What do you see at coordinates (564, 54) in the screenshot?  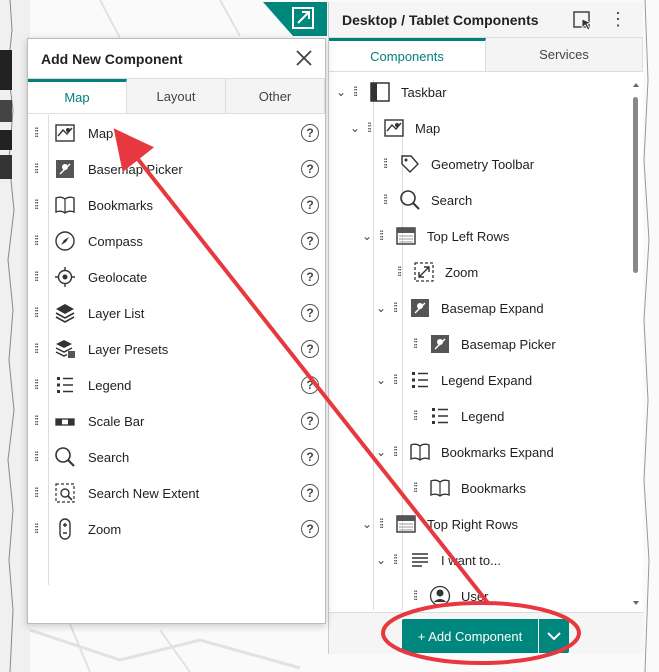 I see `tab-services: Services` at bounding box center [564, 54].